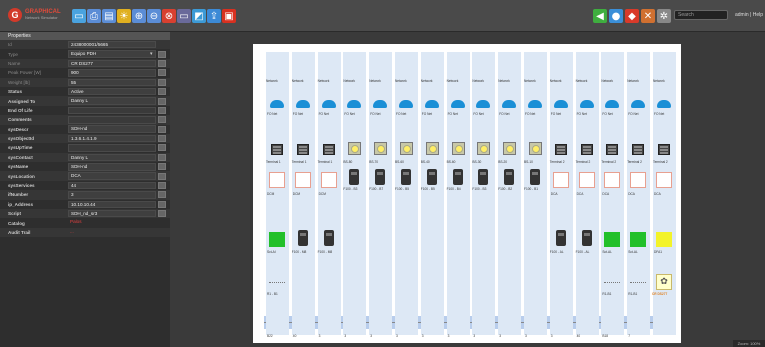 Image resolution: width=765 pixels, height=347 pixels. I want to click on folder-icon: ▤, so click(109, 16).